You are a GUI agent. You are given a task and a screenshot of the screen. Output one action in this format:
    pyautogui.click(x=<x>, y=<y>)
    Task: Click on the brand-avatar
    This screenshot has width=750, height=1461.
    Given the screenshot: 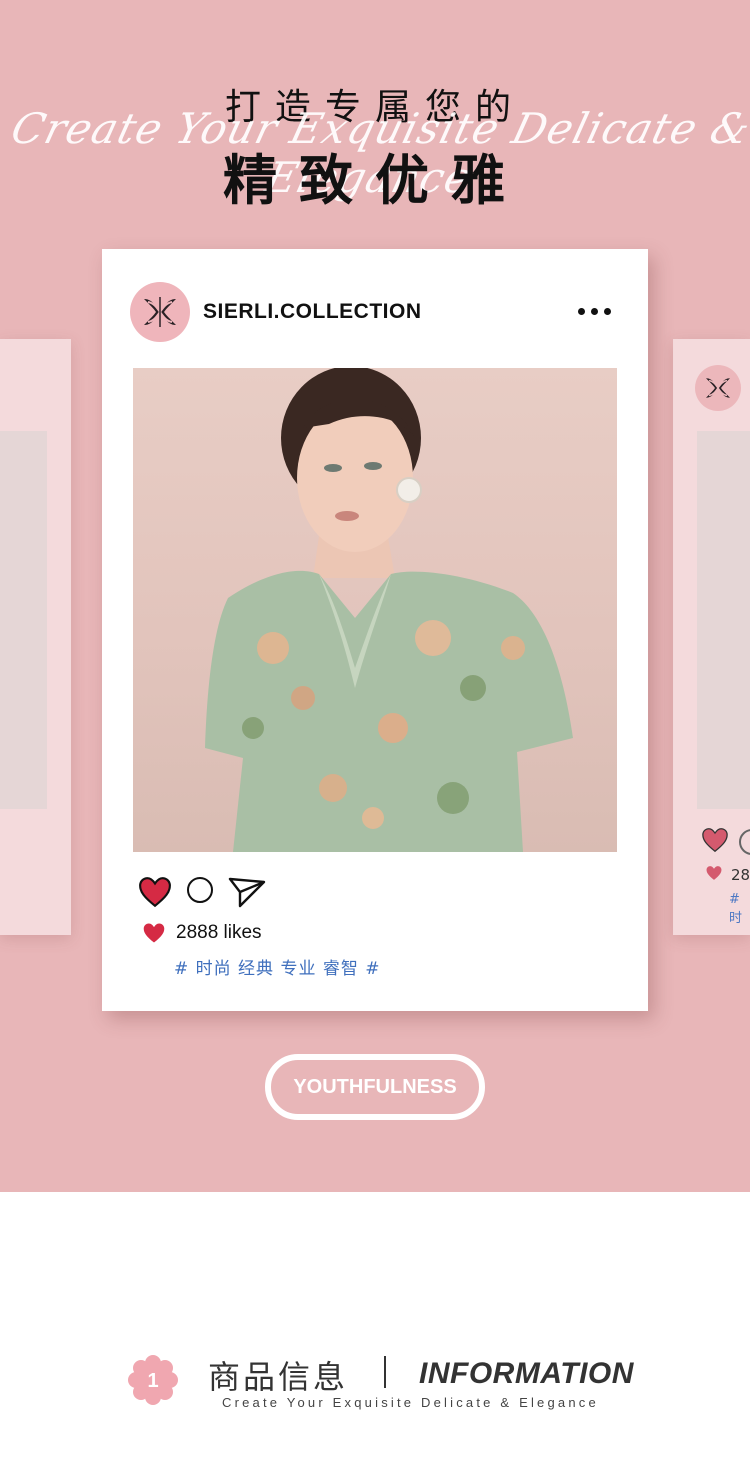 What is the action you would take?
    pyautogui.click(x=160, y=312)
    